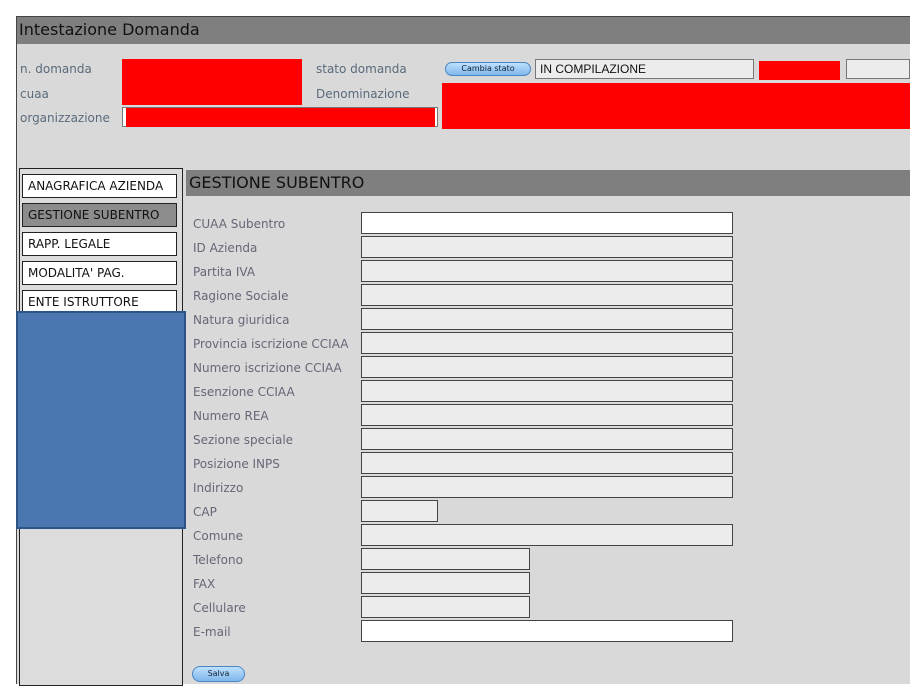 The image size is (910, 686). What do you see at coordinates (205, 512) in the screenshot?
I see `label-cap: CAP` at bounding box center [205, 512].